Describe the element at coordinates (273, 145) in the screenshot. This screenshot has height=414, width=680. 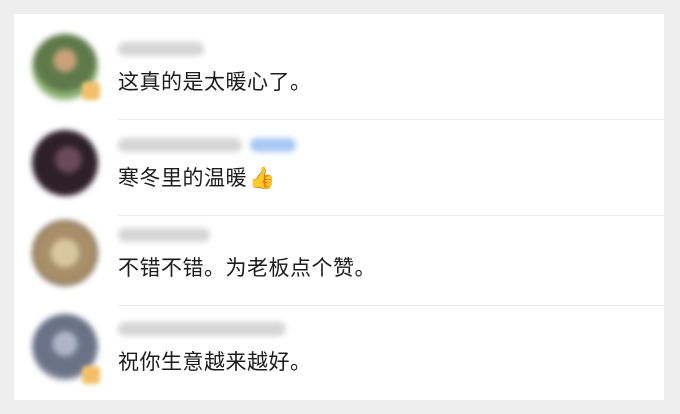
I see `commenter-tag-blurred` at that location.